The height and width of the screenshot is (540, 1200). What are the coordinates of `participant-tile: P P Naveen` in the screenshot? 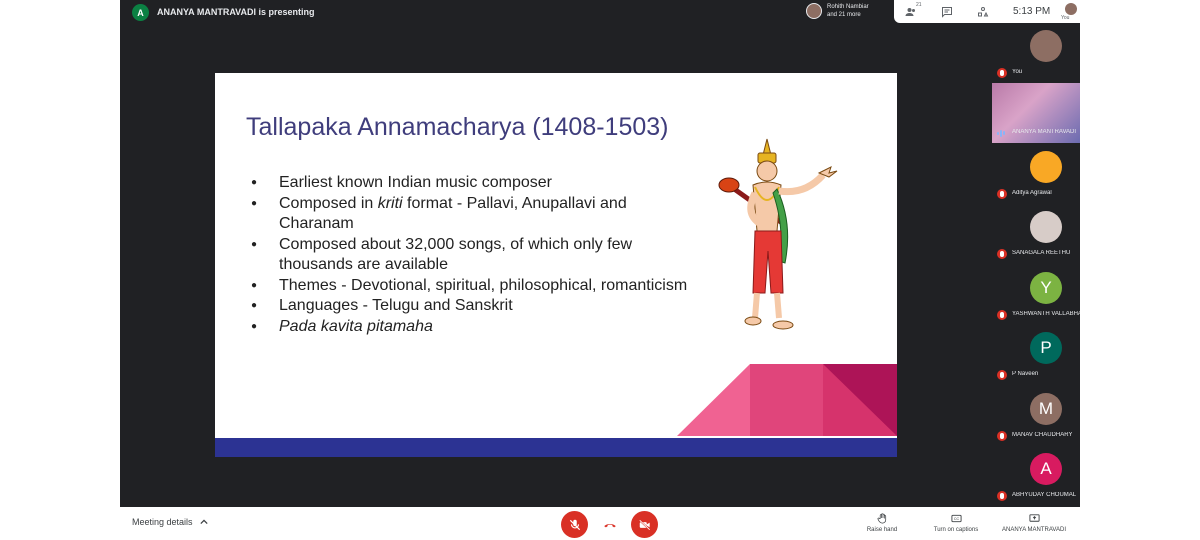 It's located at (1036, 355).